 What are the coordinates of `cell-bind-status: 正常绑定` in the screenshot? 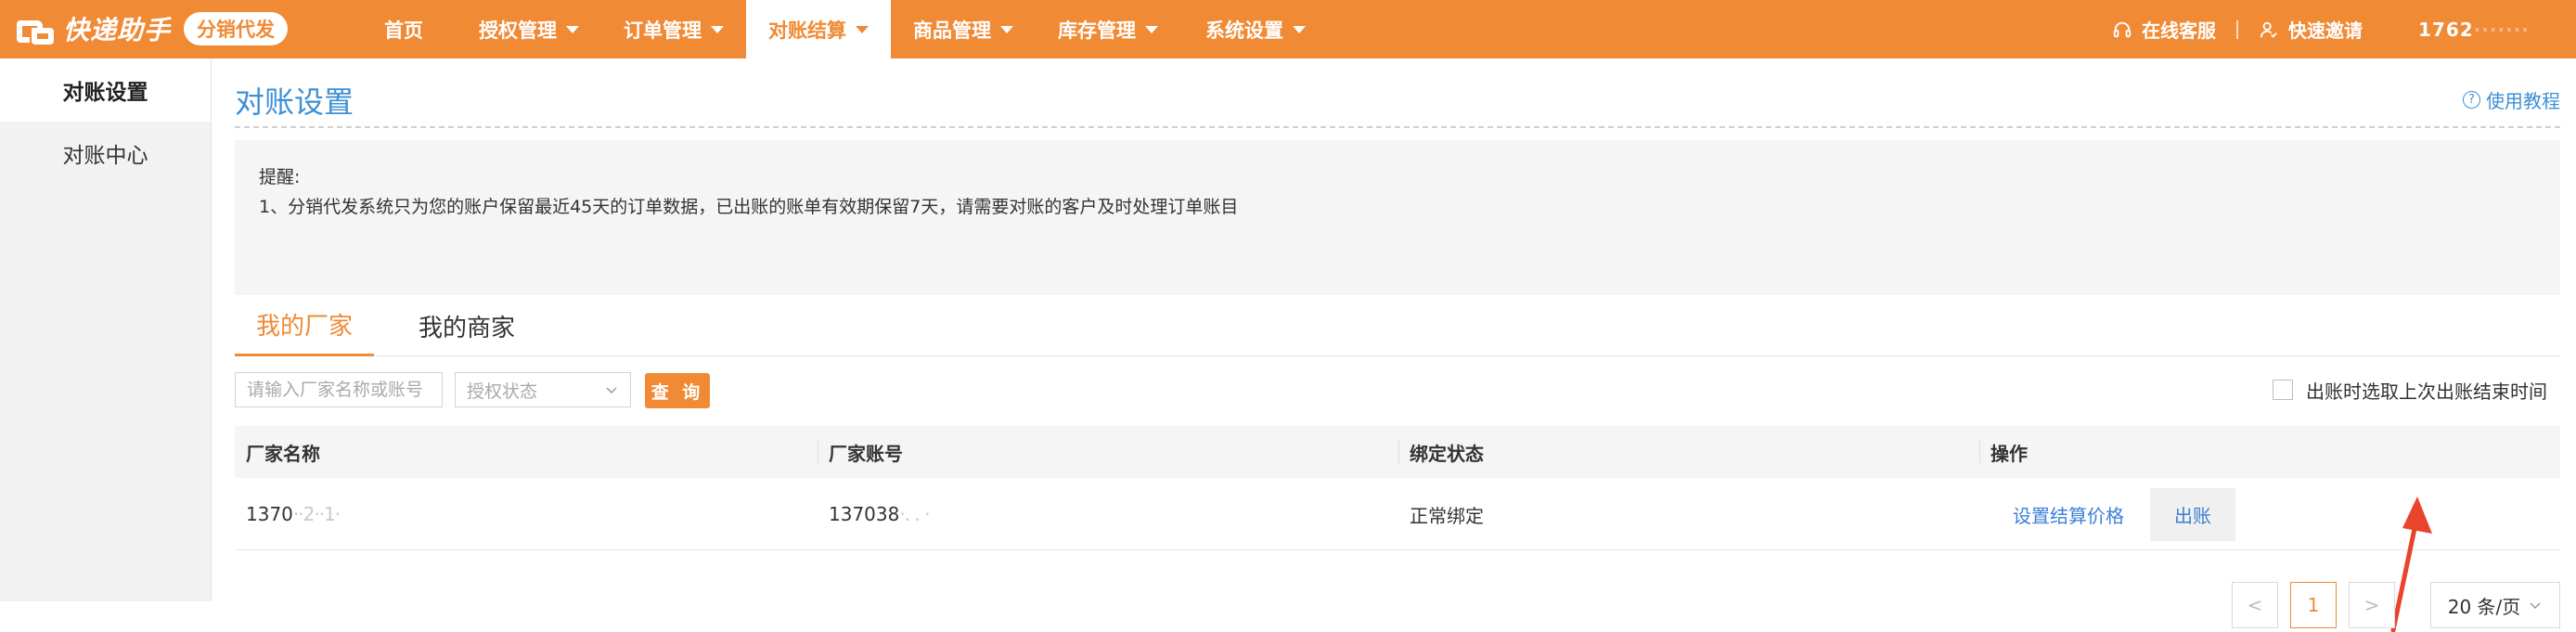 It's located at (1447, 515).